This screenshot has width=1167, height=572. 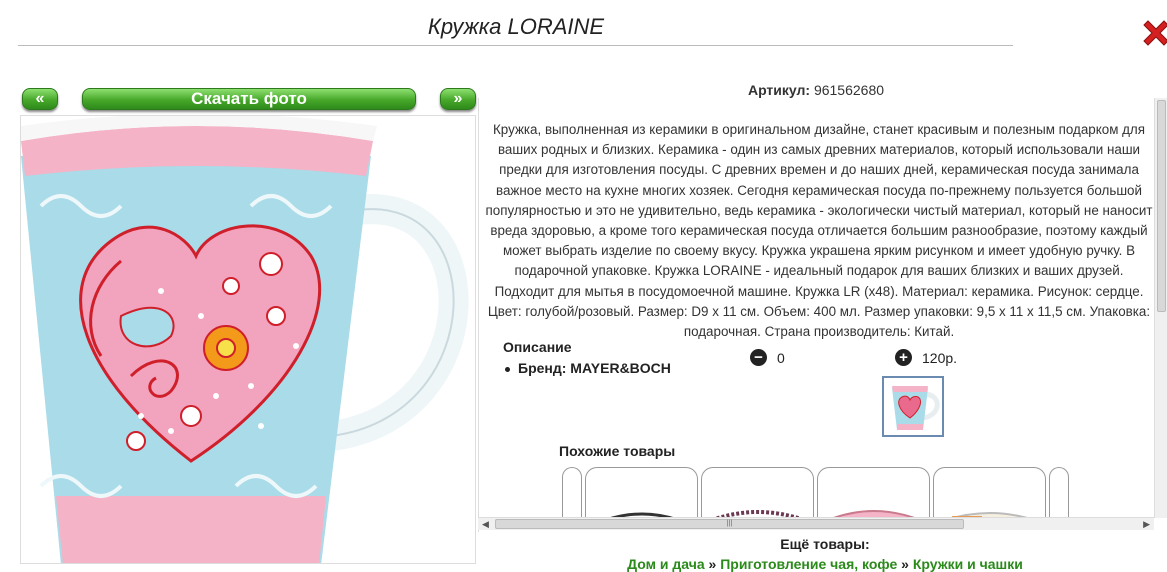 What do you see at coordinates (507, 369) in the screenshot?
I see `bullet-icon` at bounding box center [507, 369].